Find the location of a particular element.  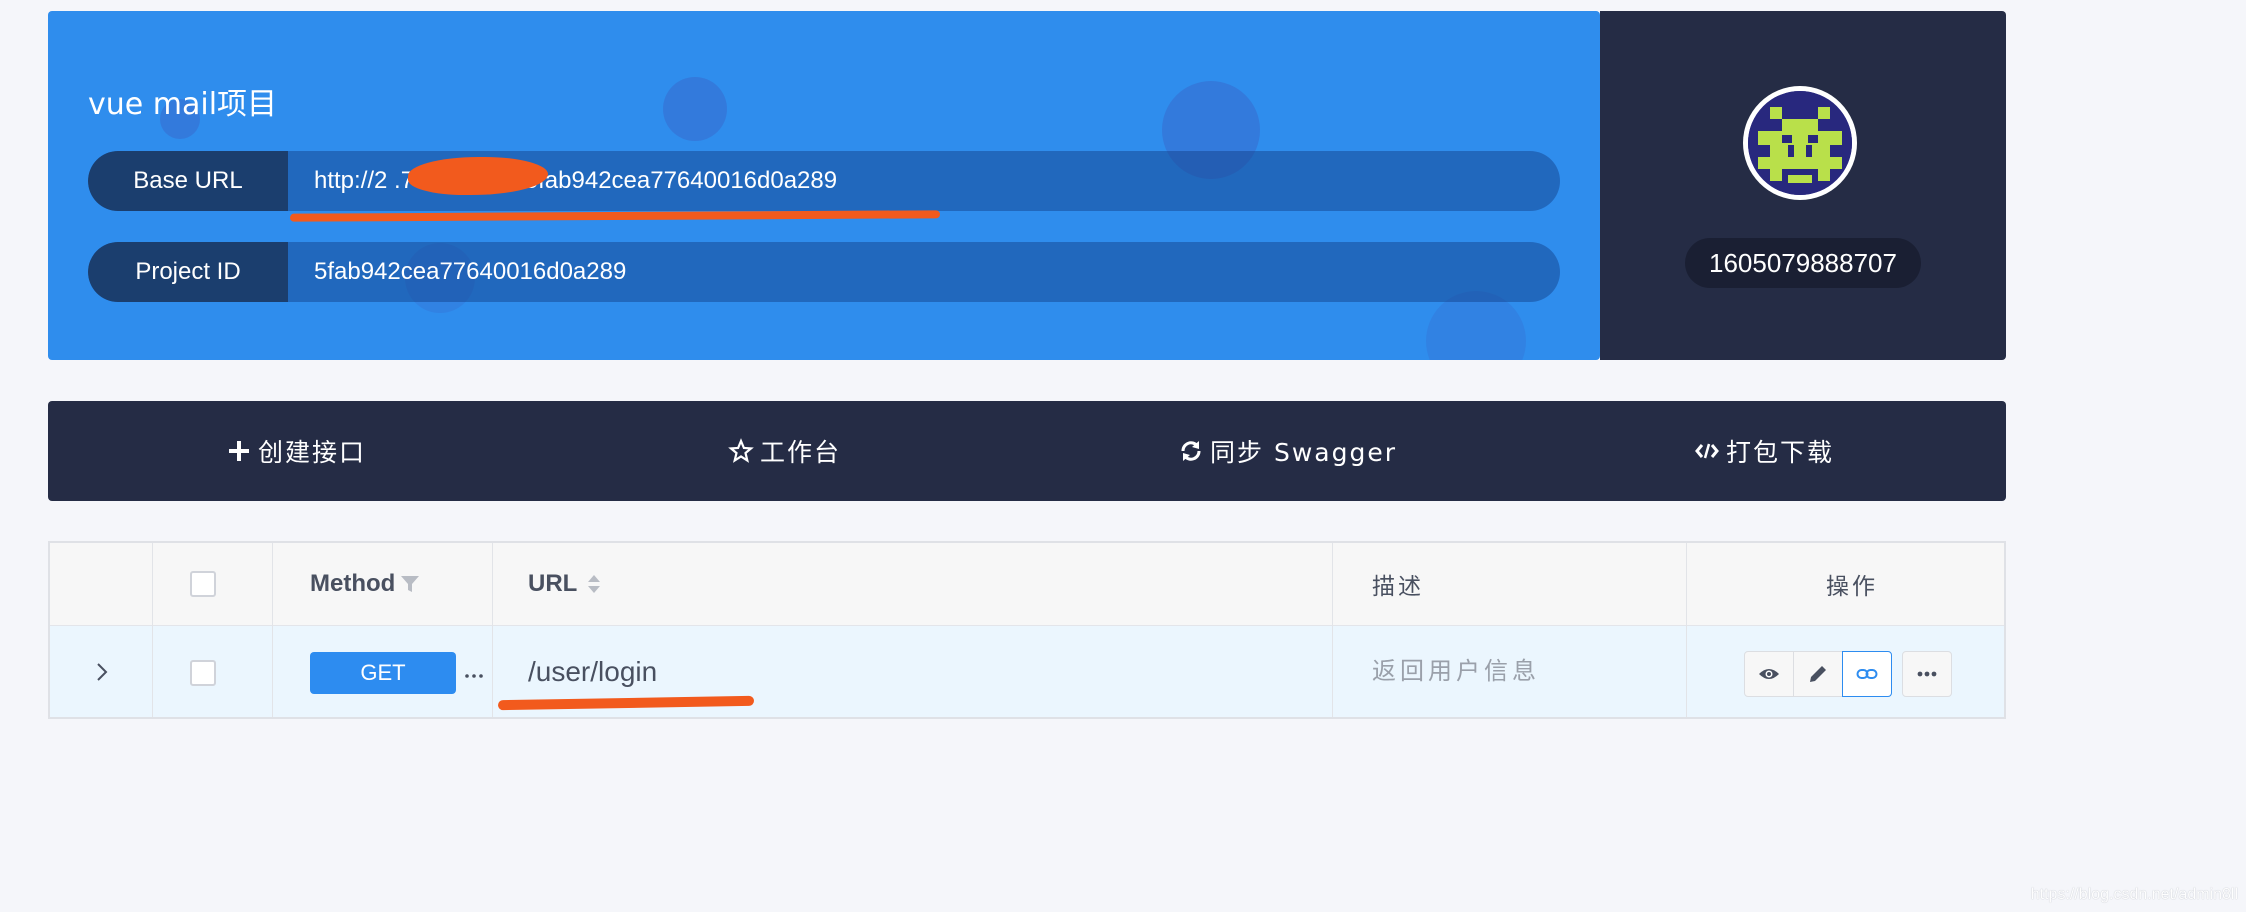

avatar is located at coordinates (1800, 143).